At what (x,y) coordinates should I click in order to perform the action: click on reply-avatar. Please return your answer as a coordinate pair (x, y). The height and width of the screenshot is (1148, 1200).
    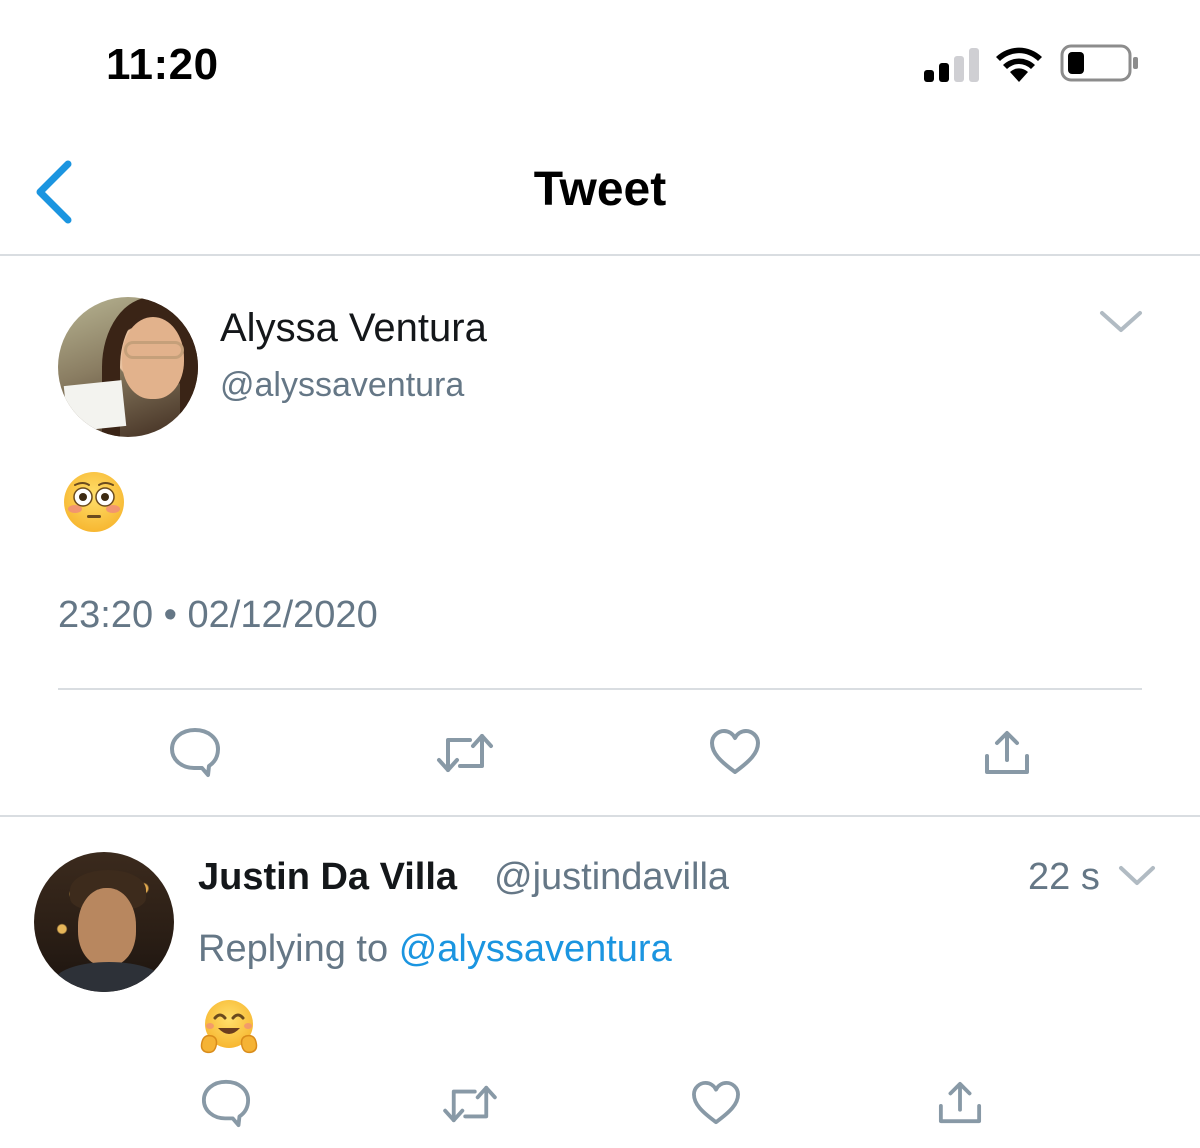
    Looking at the image, I should click on (104, 922).